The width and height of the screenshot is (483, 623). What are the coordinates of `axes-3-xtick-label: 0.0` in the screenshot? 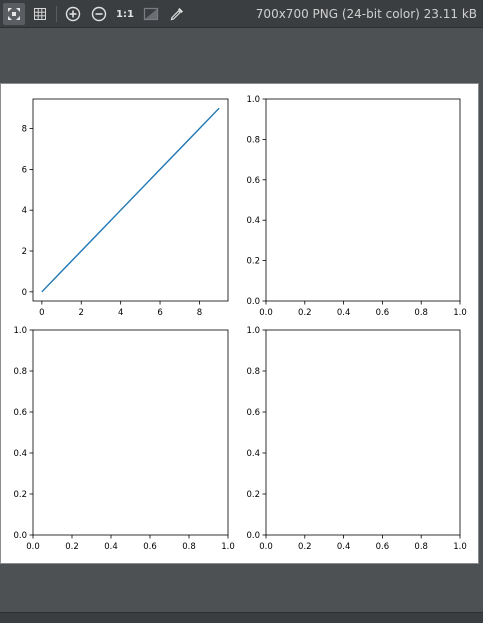 It's located at (33, 547).